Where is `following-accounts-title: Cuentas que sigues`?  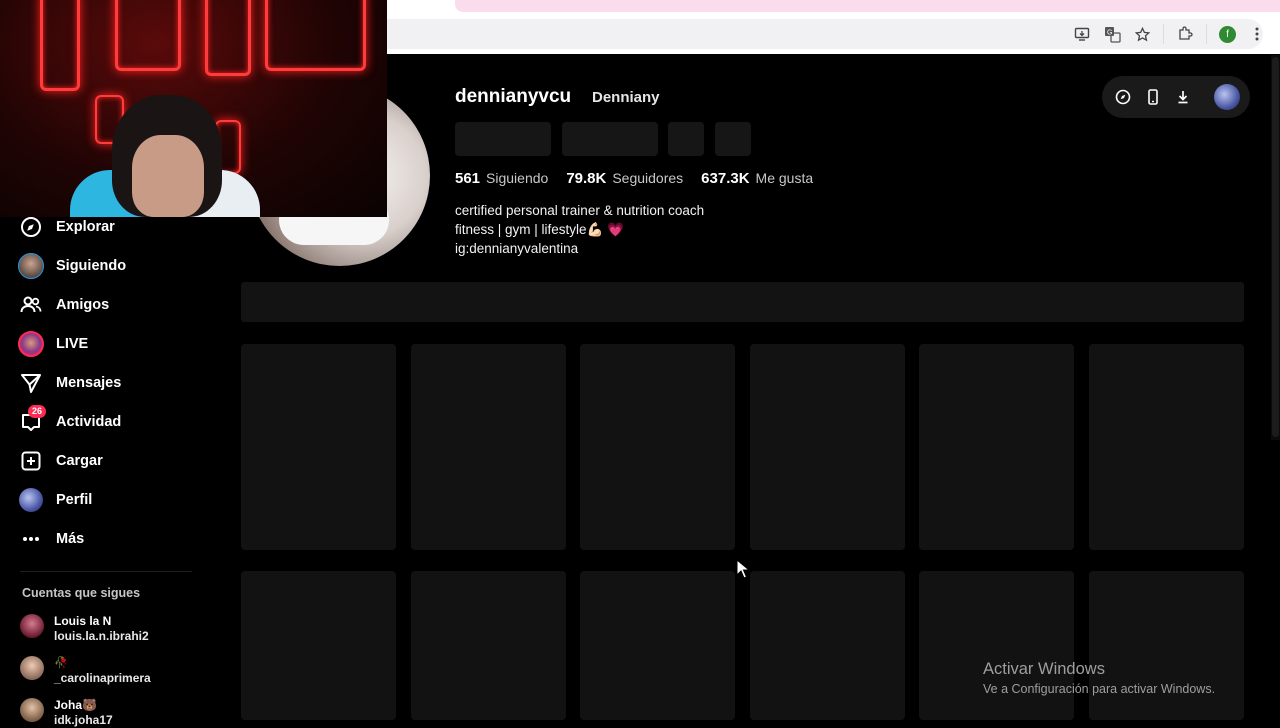
following-accounts-title: Cuentas que sigues is located at coordinates (81, 593).